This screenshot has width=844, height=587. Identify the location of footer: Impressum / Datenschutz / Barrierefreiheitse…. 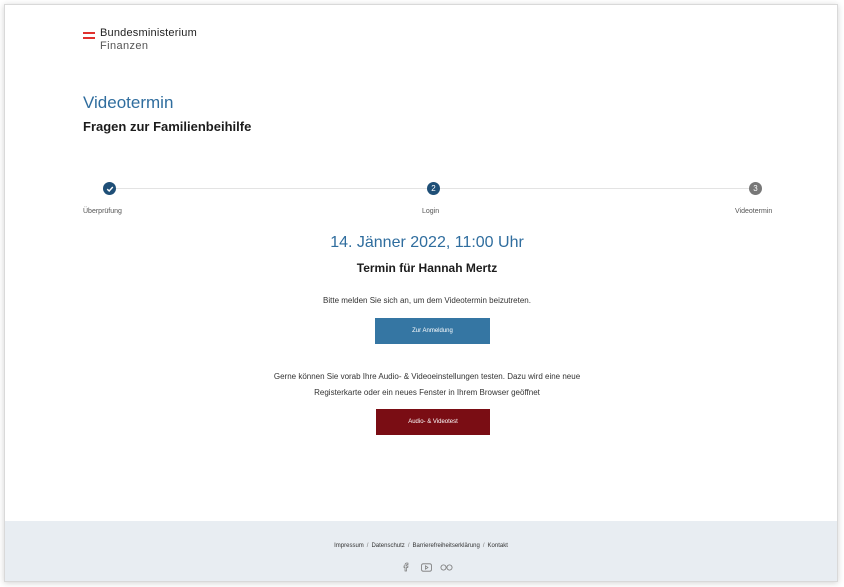
(421, 551).